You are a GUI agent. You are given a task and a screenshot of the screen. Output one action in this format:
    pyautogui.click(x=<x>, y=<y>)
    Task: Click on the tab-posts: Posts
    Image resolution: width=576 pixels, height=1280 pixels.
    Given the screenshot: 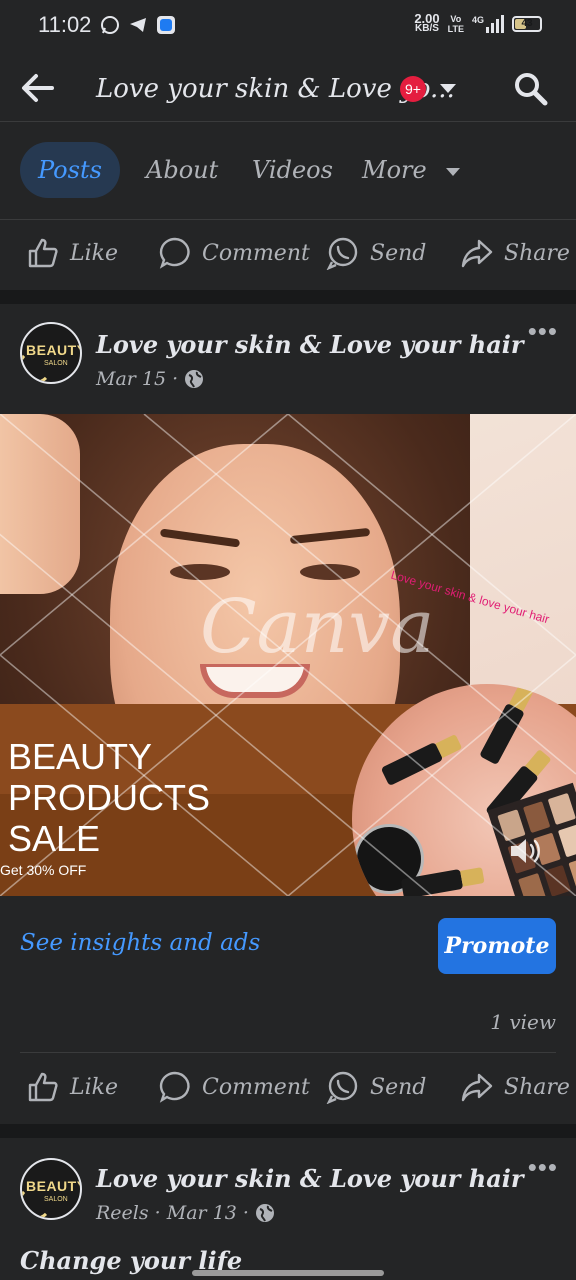 What is the action you would take?
    pyautogui.click(x=70, y=170)
    